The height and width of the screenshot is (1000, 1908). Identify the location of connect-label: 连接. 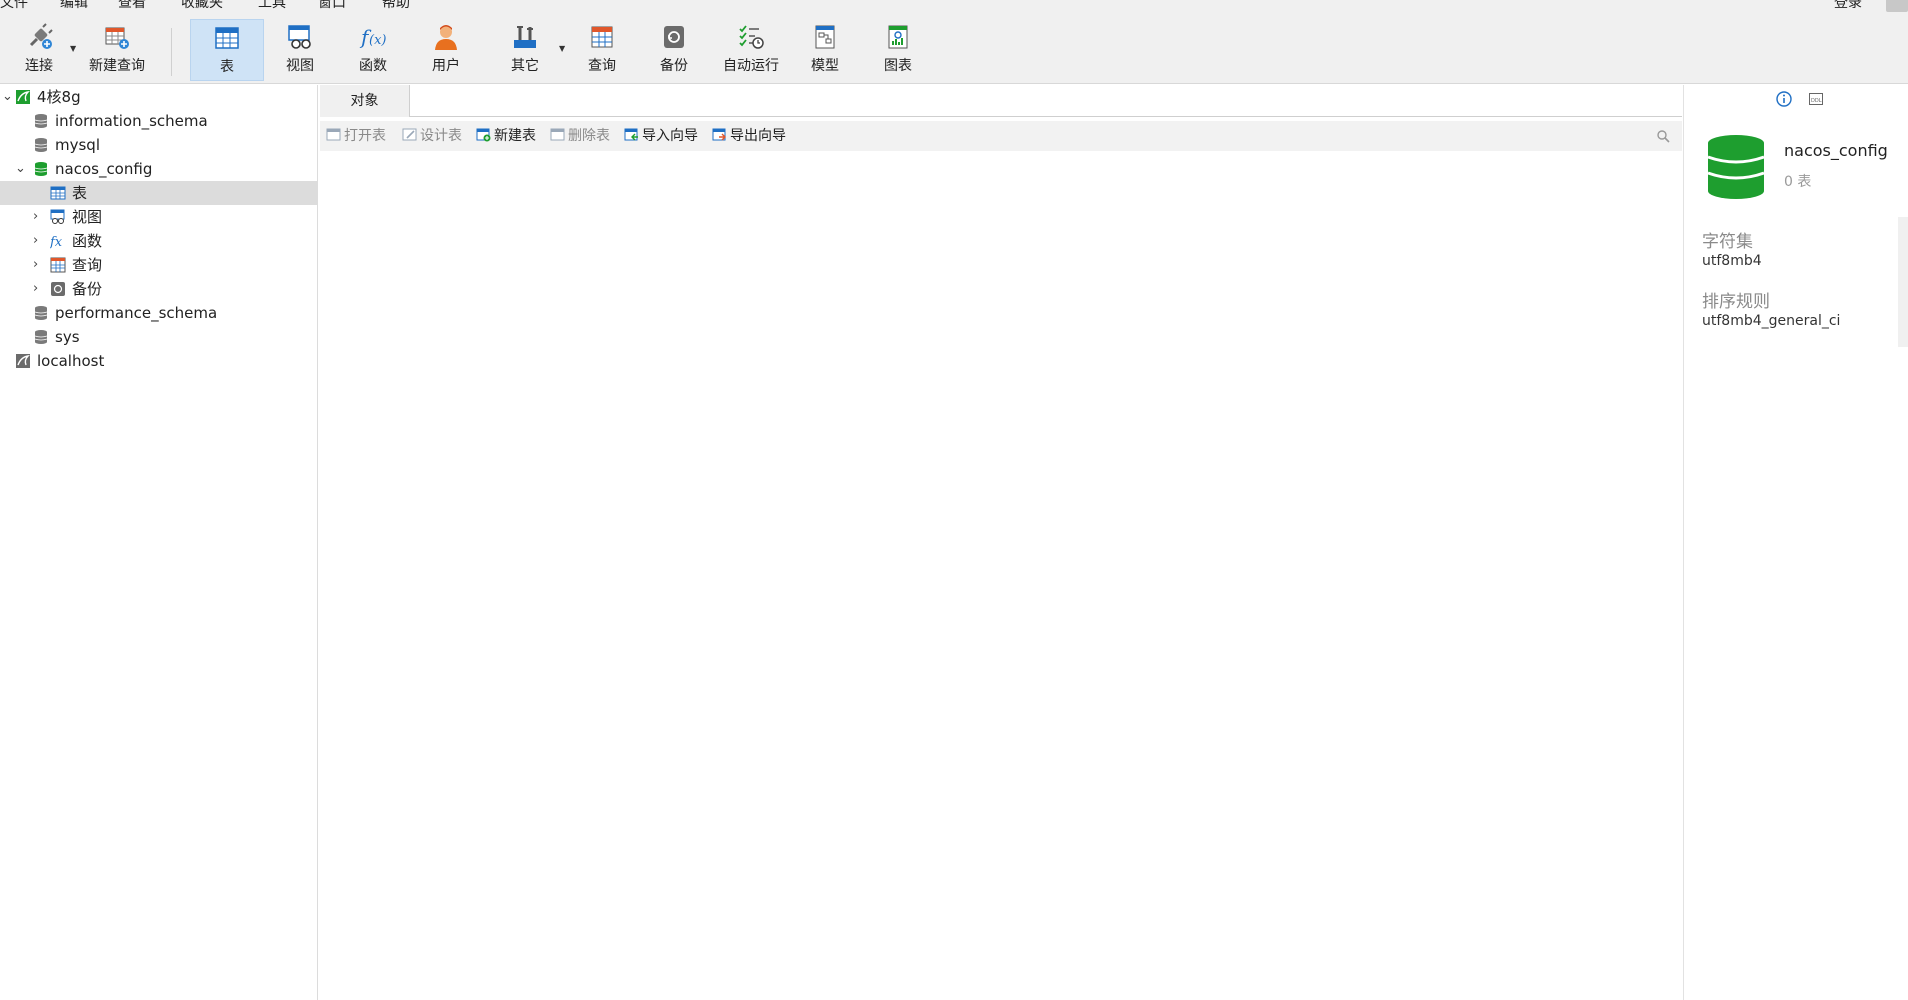
(39, 66).